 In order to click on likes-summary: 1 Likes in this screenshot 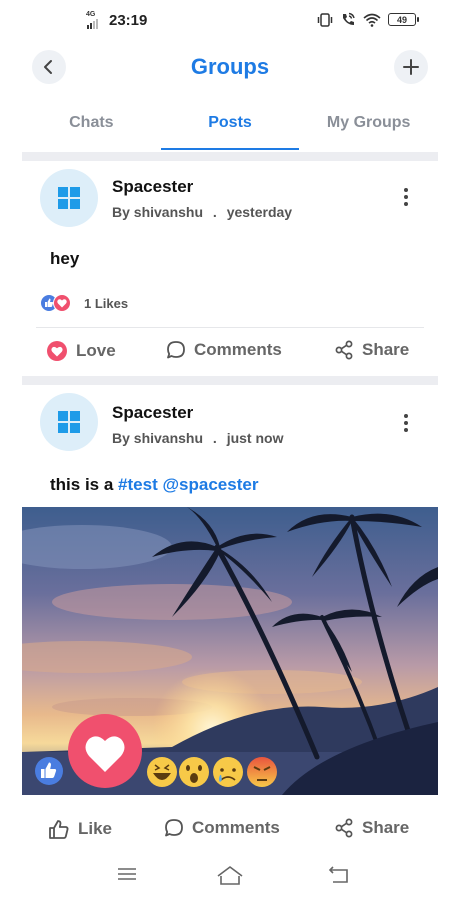, I will do `click(84, 303)`.